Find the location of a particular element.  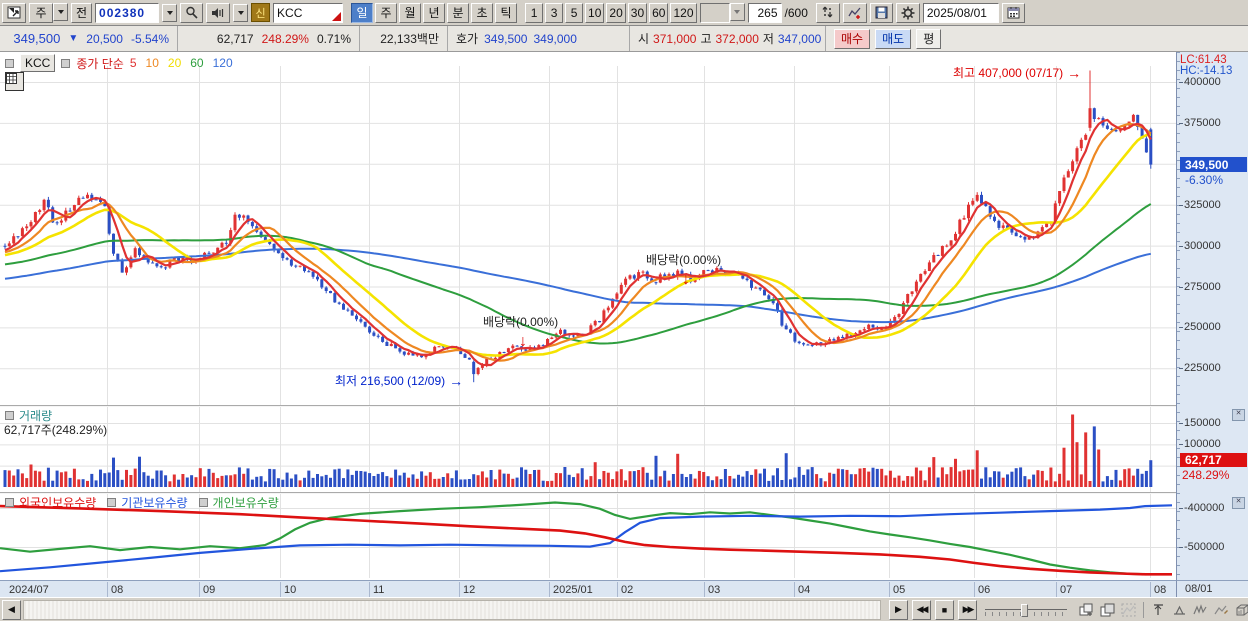

period-combo-arrow is located at coordinates (60, 11).